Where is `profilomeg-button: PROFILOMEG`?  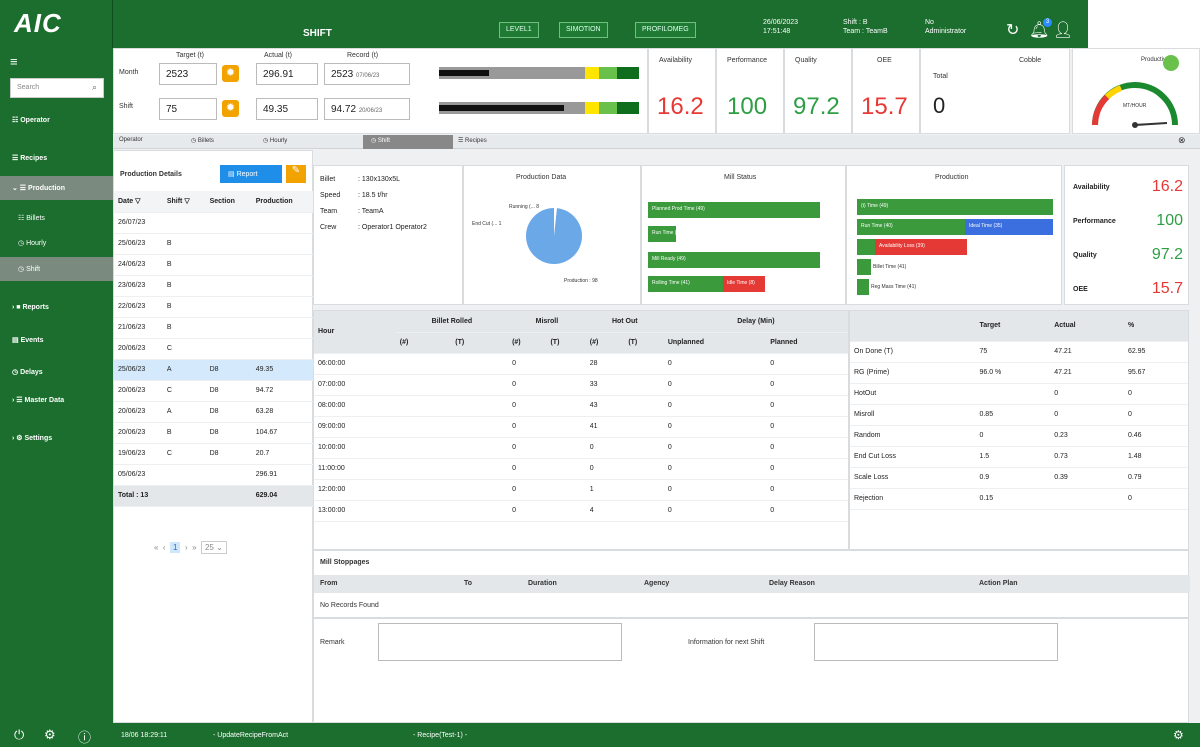 profilomeg-button: PROFILOMEG is located at coordinates (665, 30).